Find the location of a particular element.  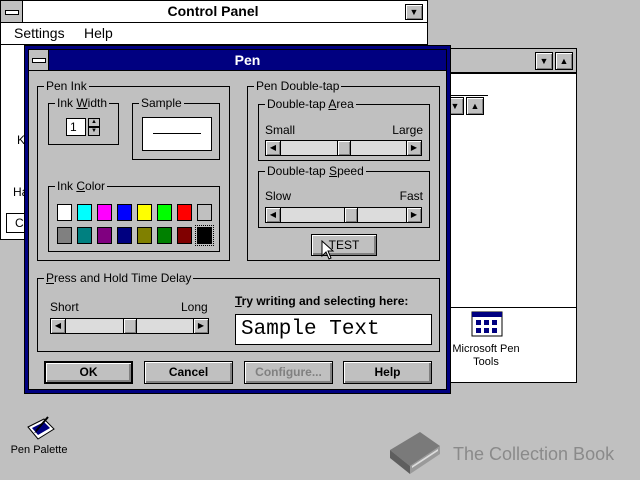

mouse-pointer-icon is located at coordinates (328, 250).